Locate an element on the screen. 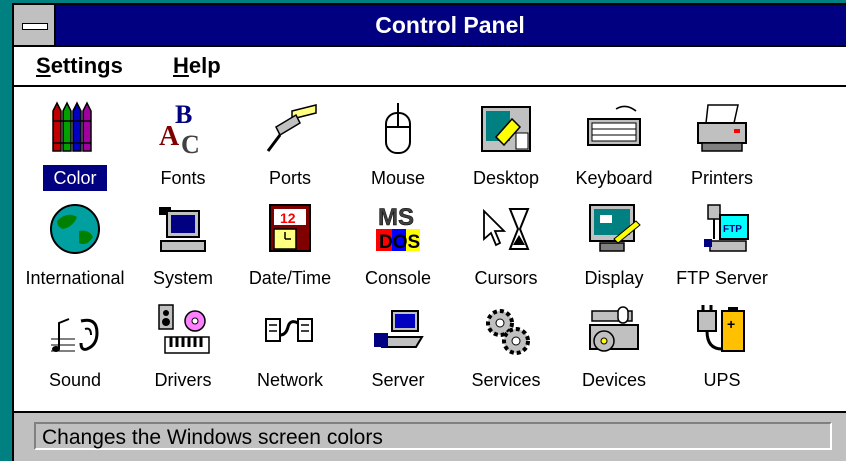  control-panel-item-ups: + UPS is located at coordinates (722, 351).